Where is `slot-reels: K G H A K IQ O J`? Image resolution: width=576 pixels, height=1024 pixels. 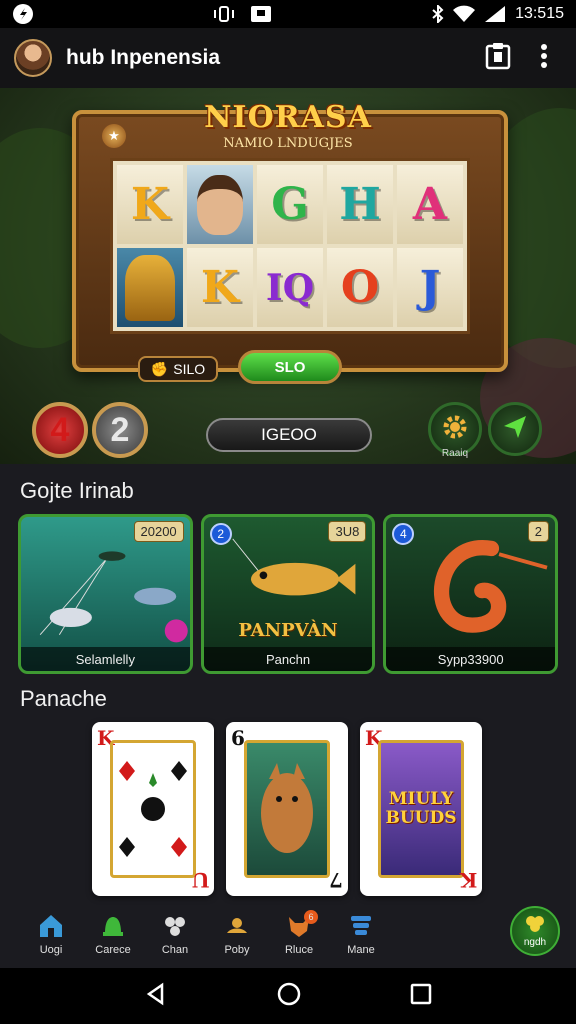 slot-reels: K G H A K IQ O J is located at coordinates (290, 246).